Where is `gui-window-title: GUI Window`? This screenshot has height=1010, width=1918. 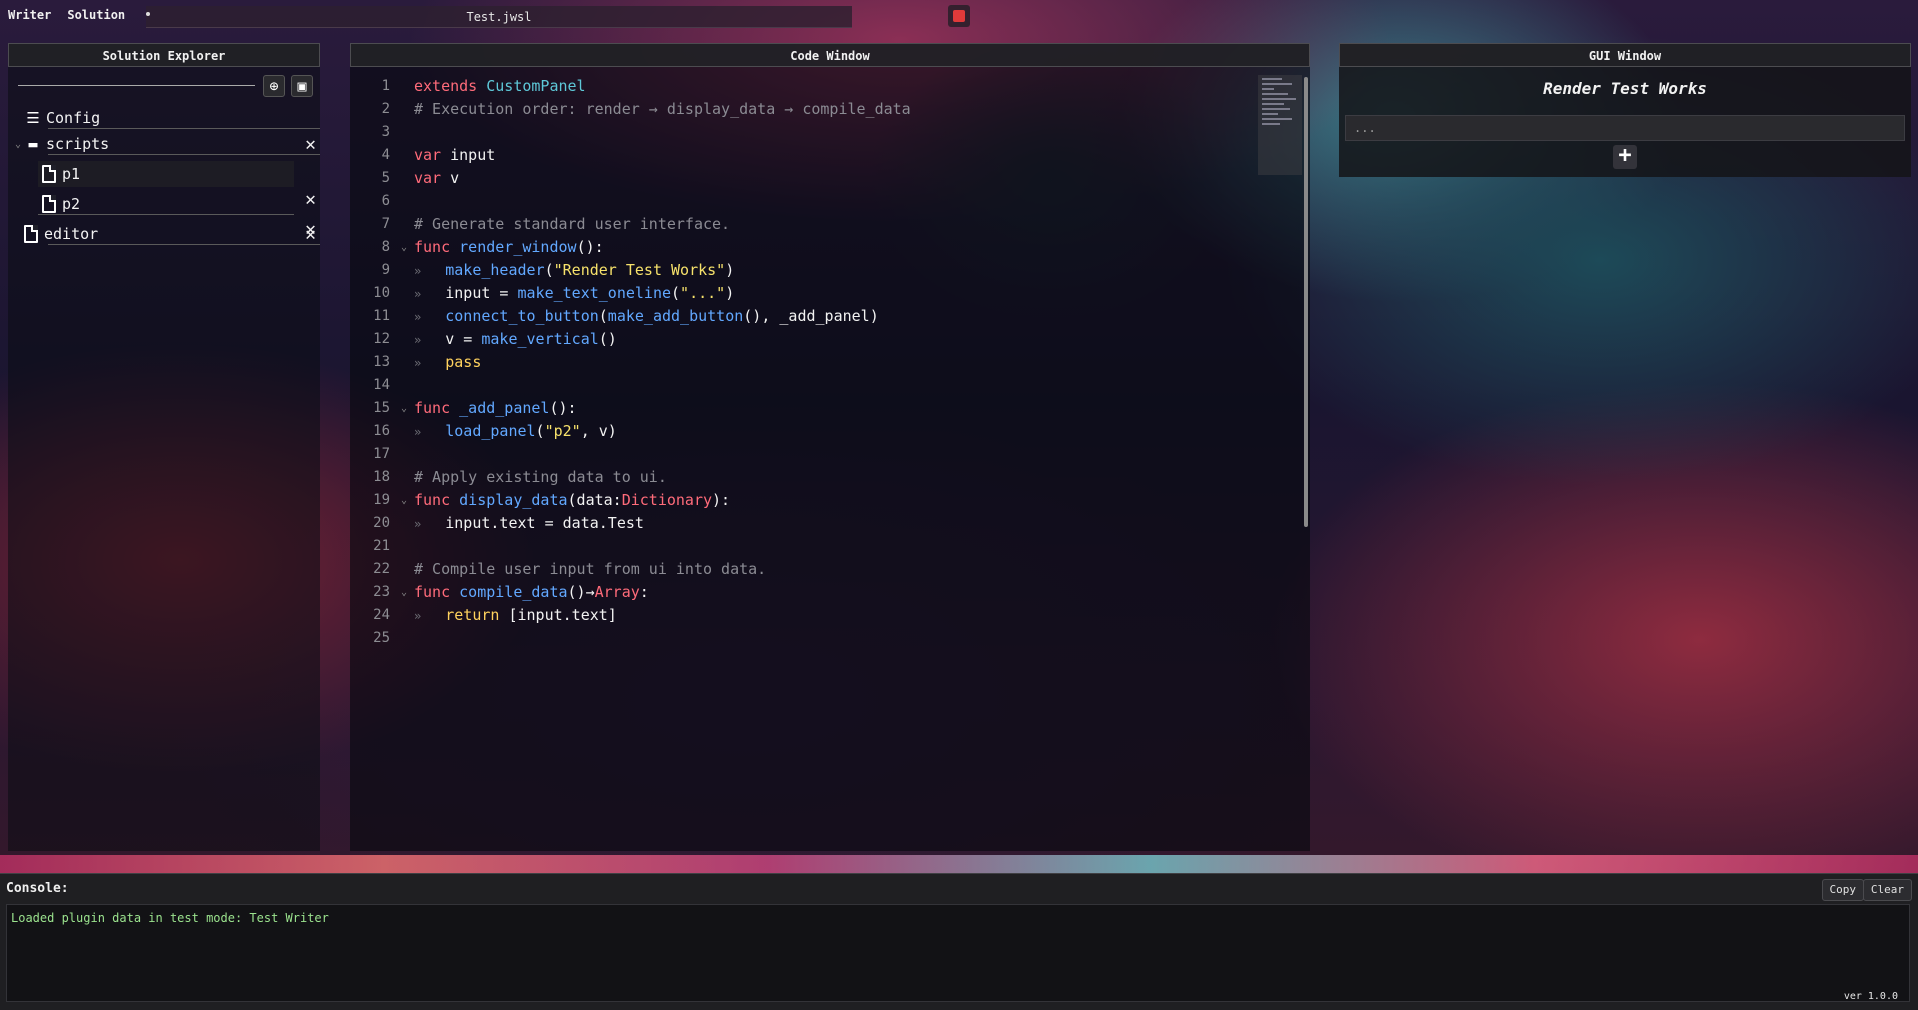 gui-window-title: GUI Window is located at coordinates (1625, 55).